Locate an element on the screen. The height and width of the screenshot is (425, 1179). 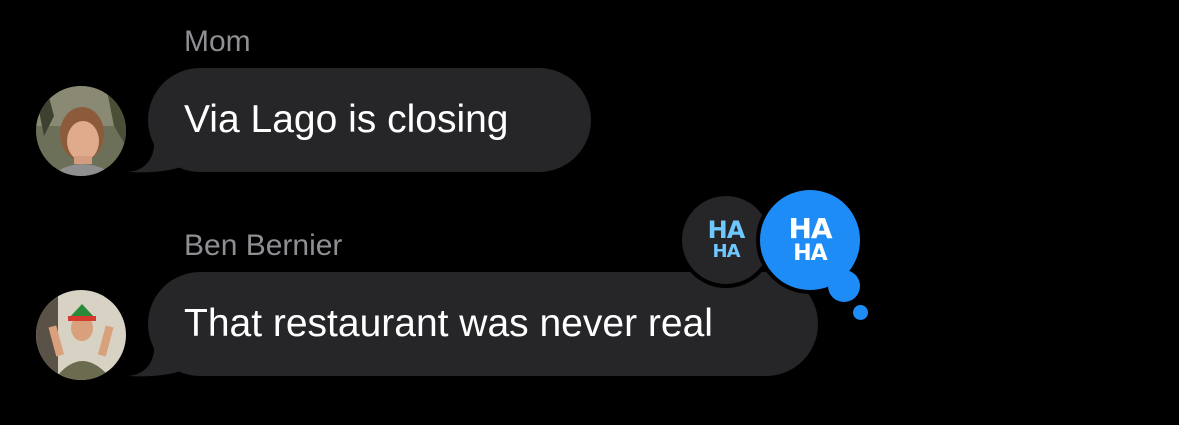
message-text: That restaurant was never real is located at coordinates (448, 323).